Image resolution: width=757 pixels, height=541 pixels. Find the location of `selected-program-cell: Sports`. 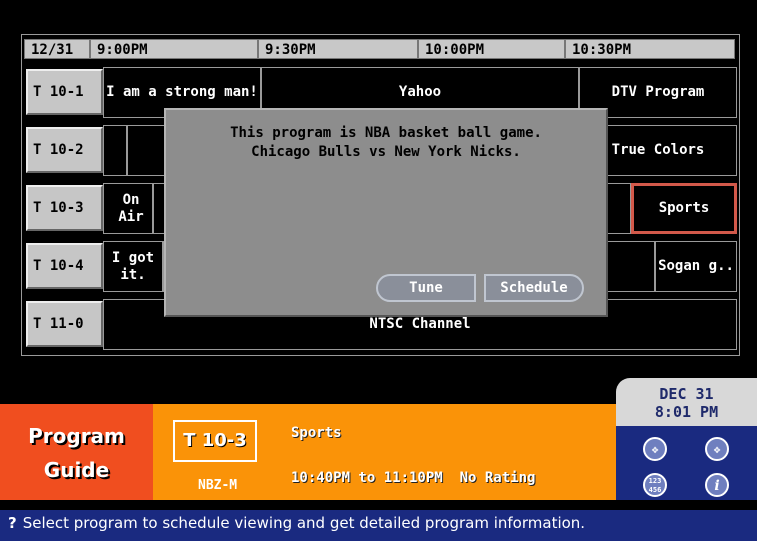

selected-program-cell: Sports is located at coordinates (684, 208).